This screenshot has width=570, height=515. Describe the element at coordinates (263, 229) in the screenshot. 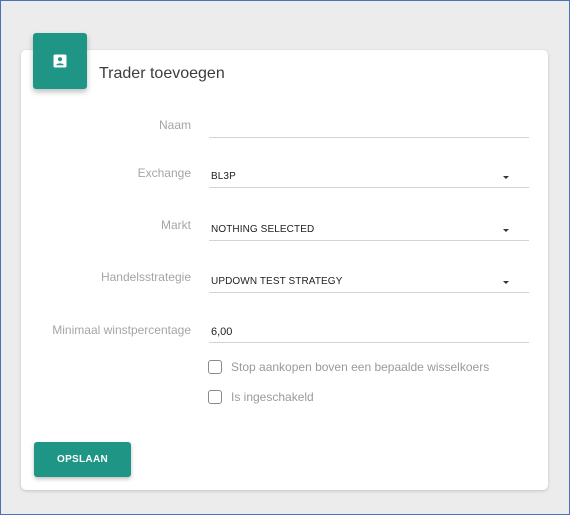

I see `market-selected-value: NOTHING SELECTED` at that location.